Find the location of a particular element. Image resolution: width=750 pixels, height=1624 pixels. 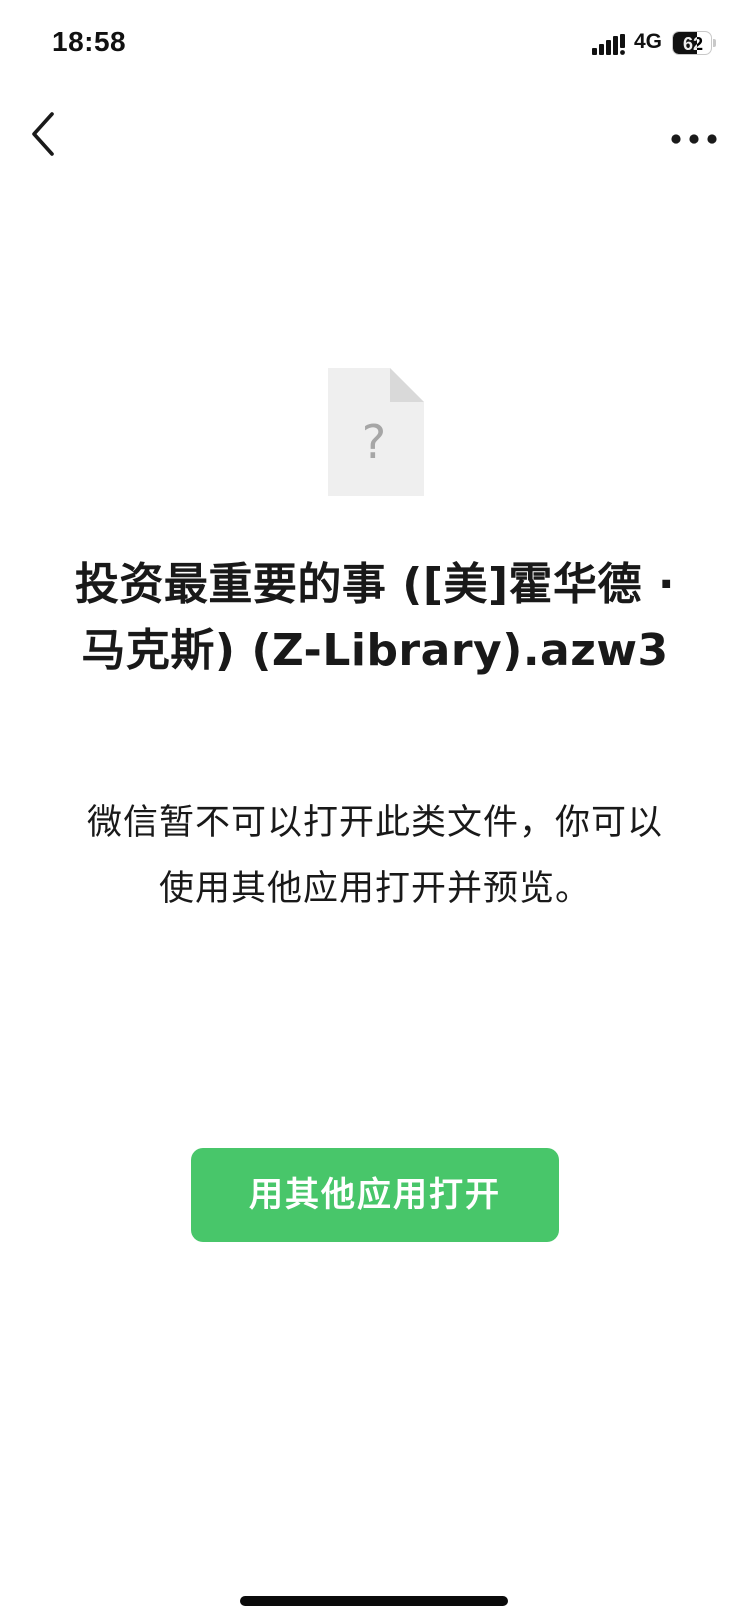

status-time: 18:58 is located at coordinates (89, 41).